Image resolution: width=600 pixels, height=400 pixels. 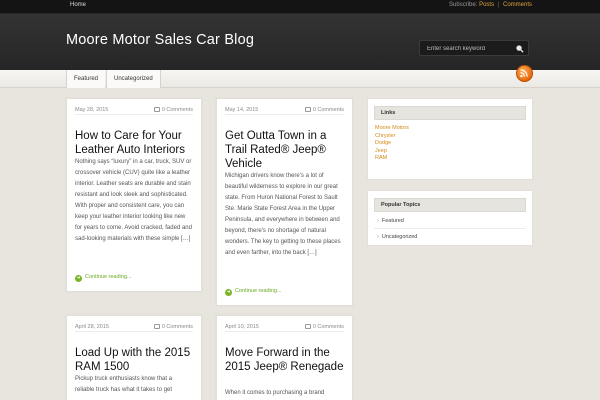 What do you see at coordinates (78, 5) in the screenshot?
I see `home-link: Home` at bounding box center [78, 5].